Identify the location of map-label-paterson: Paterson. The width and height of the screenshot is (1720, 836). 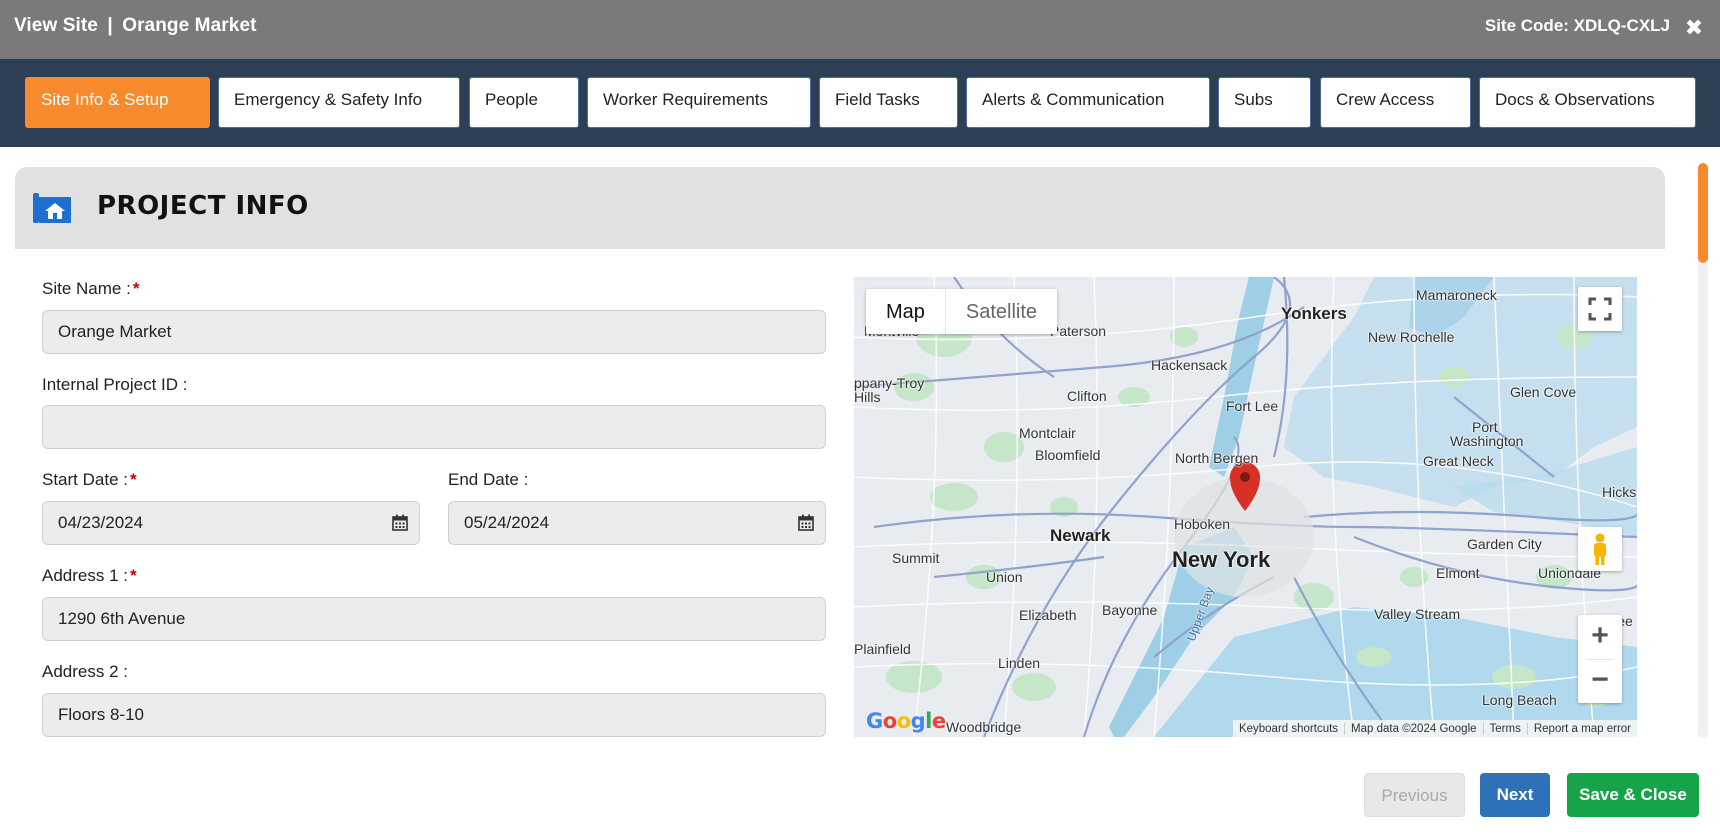
(1078, 331).